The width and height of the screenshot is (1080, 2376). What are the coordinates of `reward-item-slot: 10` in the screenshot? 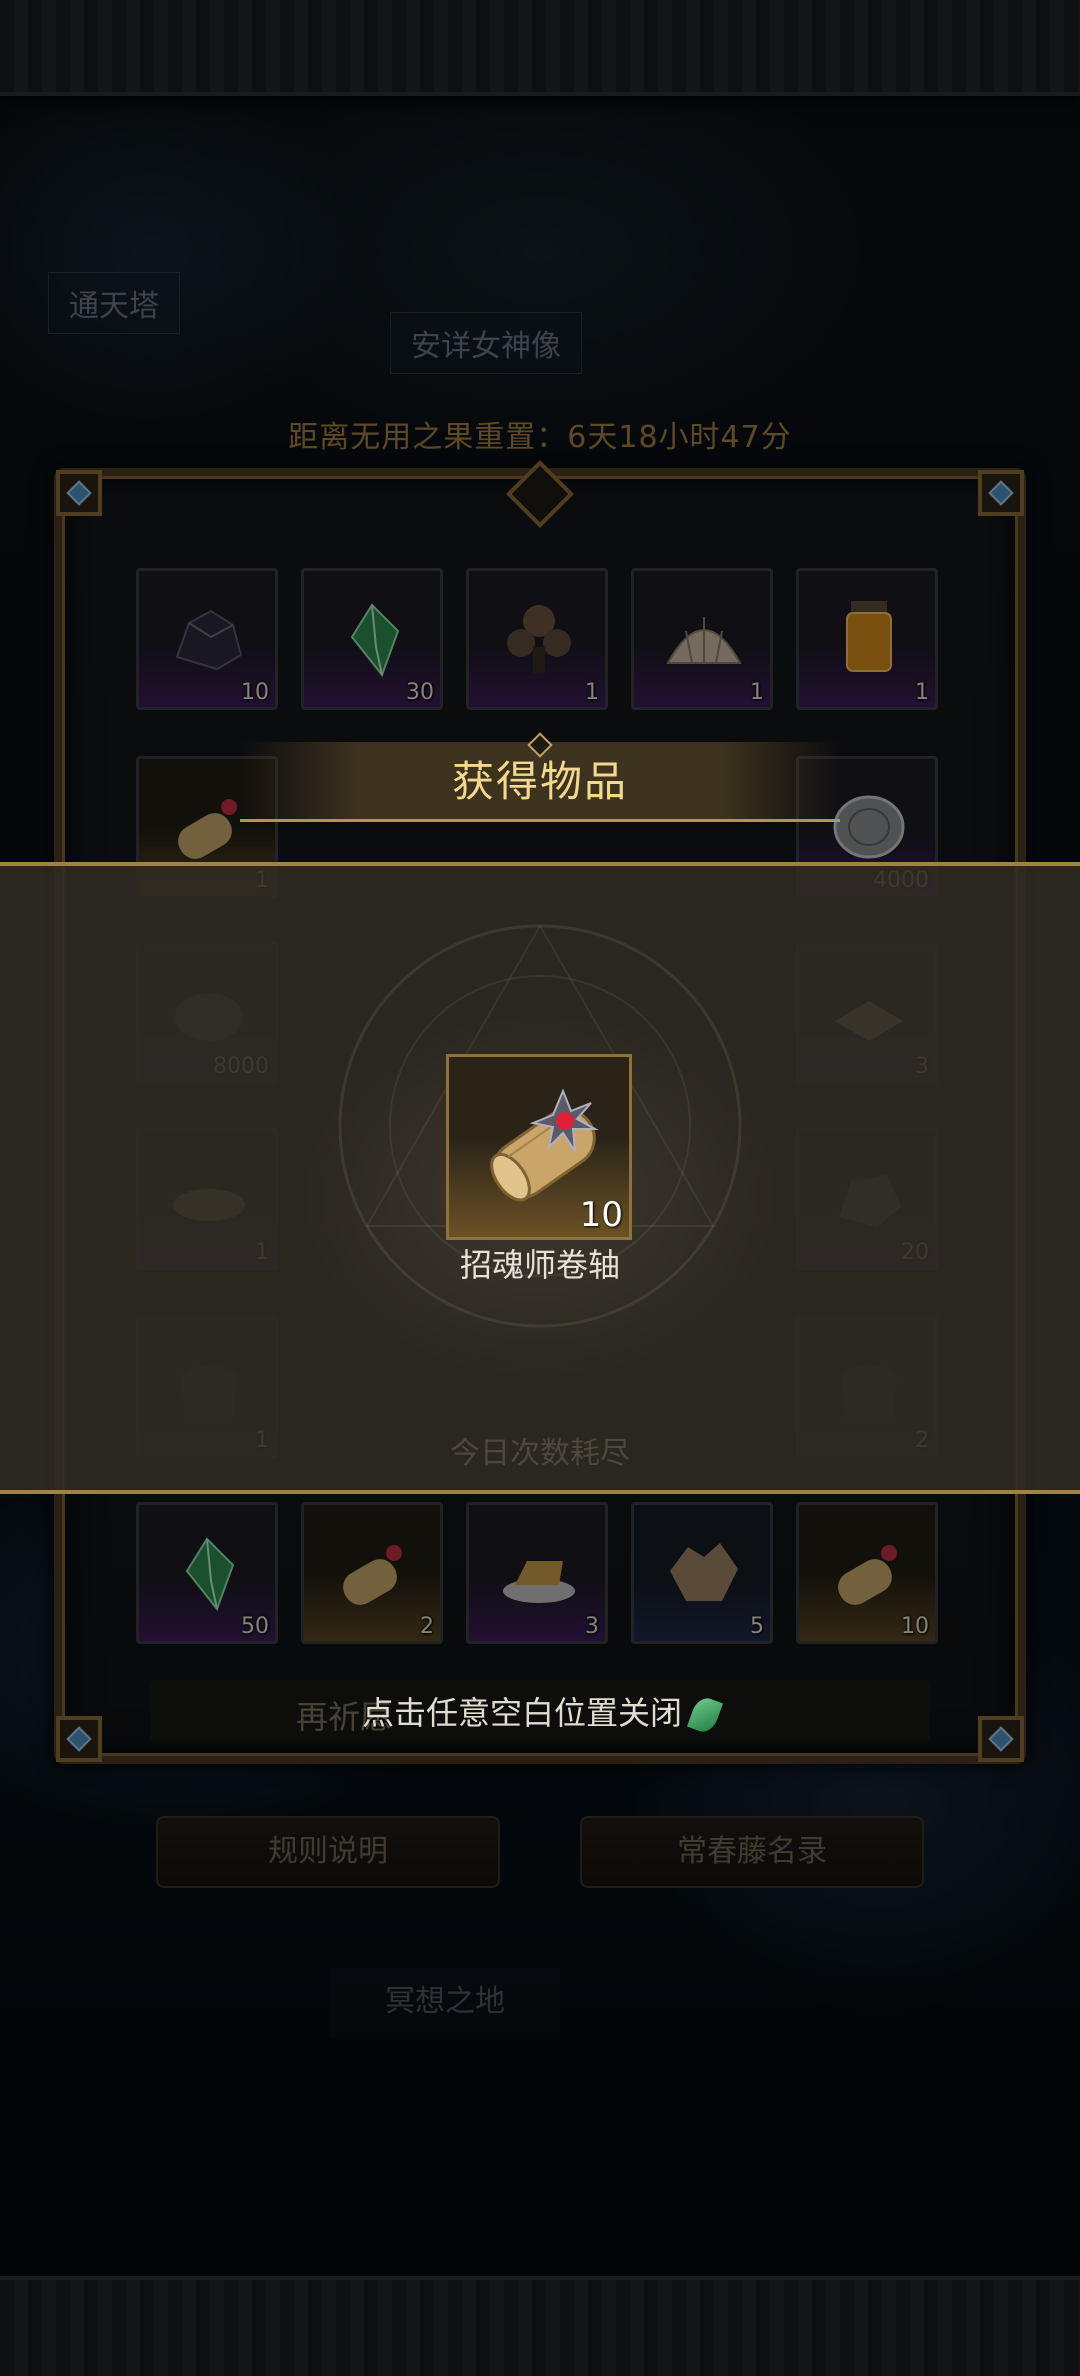 It's located at (539, 1147).